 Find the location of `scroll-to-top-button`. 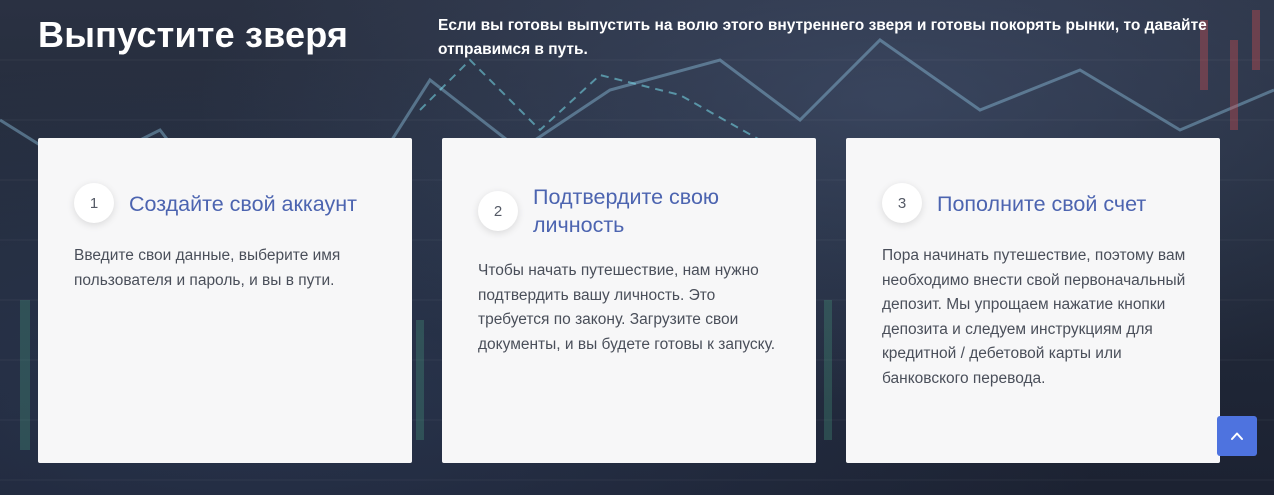

scroll-to-top-button is located at coordinates (1237, 436).